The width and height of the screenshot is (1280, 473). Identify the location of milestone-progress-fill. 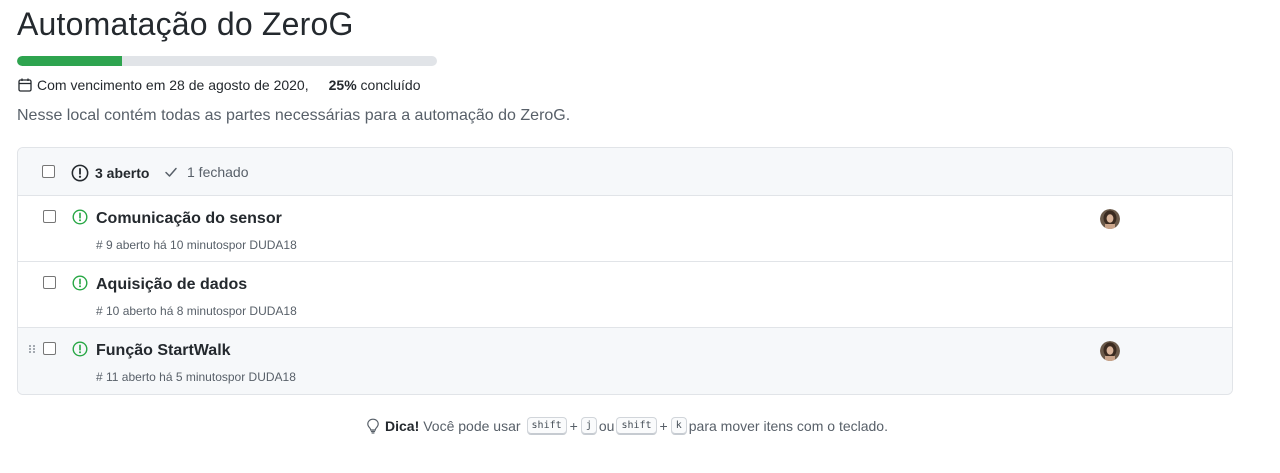
(69, 61).